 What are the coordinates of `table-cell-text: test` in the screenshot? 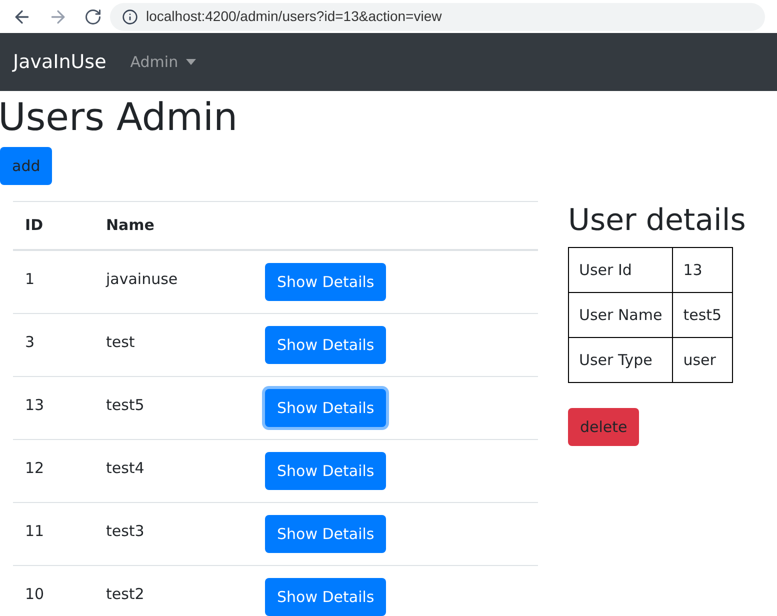 It's located at (120, 342).